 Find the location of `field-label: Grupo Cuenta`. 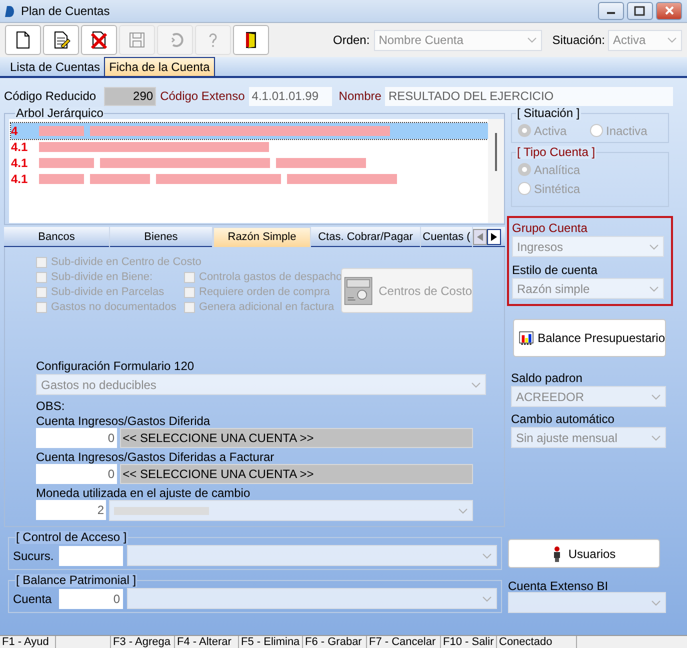

field-label: Grupo Cuenta is located at coordinates (550, 228).